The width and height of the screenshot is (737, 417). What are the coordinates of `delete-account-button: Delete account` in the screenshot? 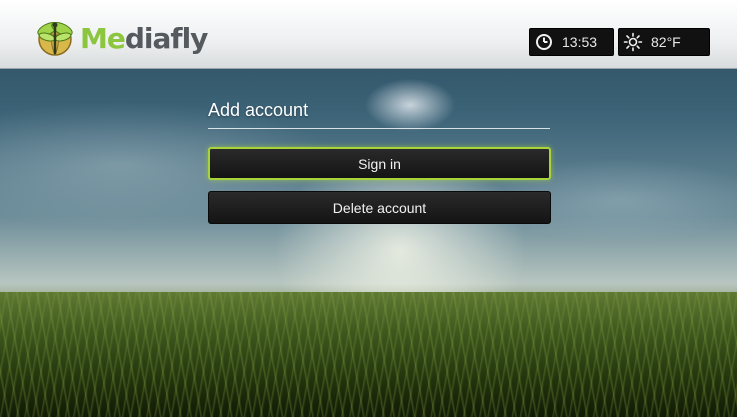 It's located at (379, 207).